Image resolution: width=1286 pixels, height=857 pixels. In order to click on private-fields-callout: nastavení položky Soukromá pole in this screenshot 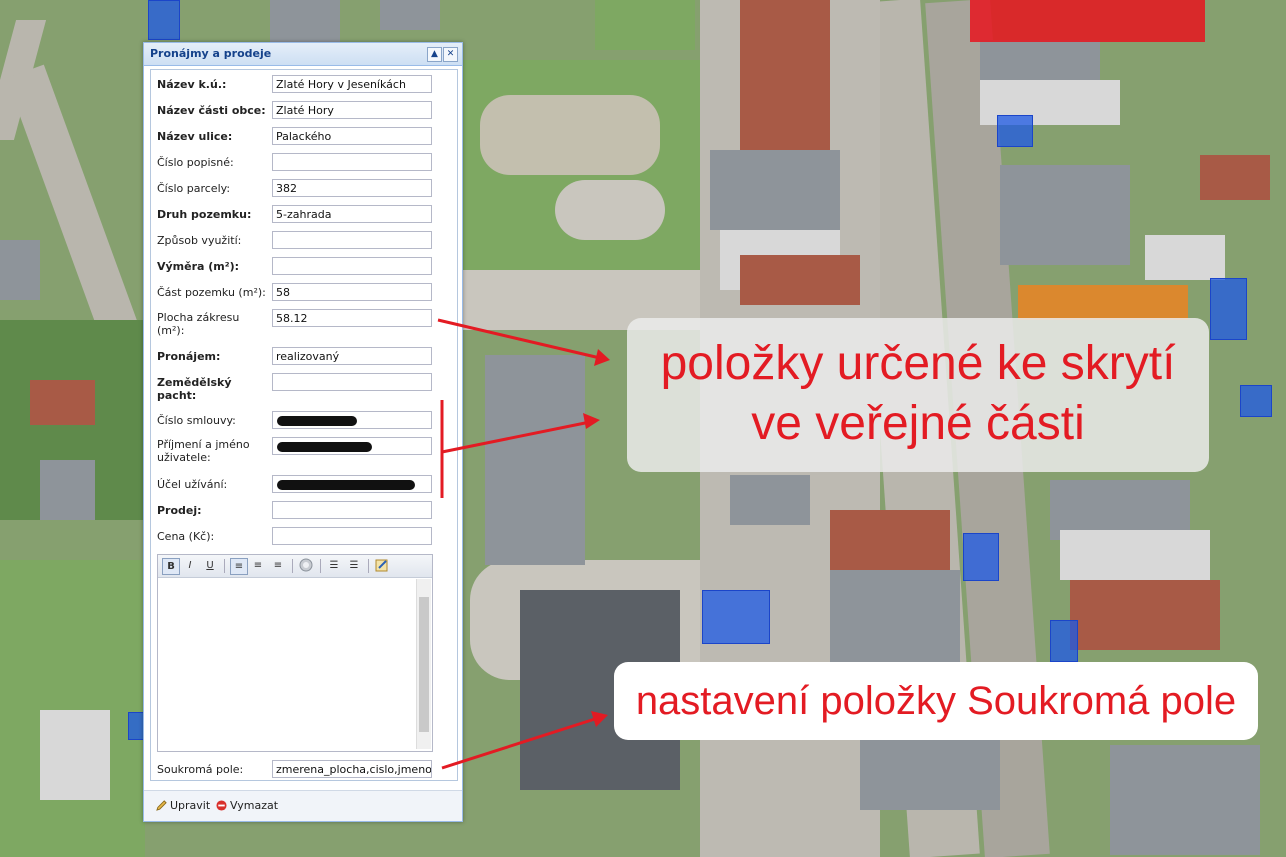, I will do `click(936, 701)`.